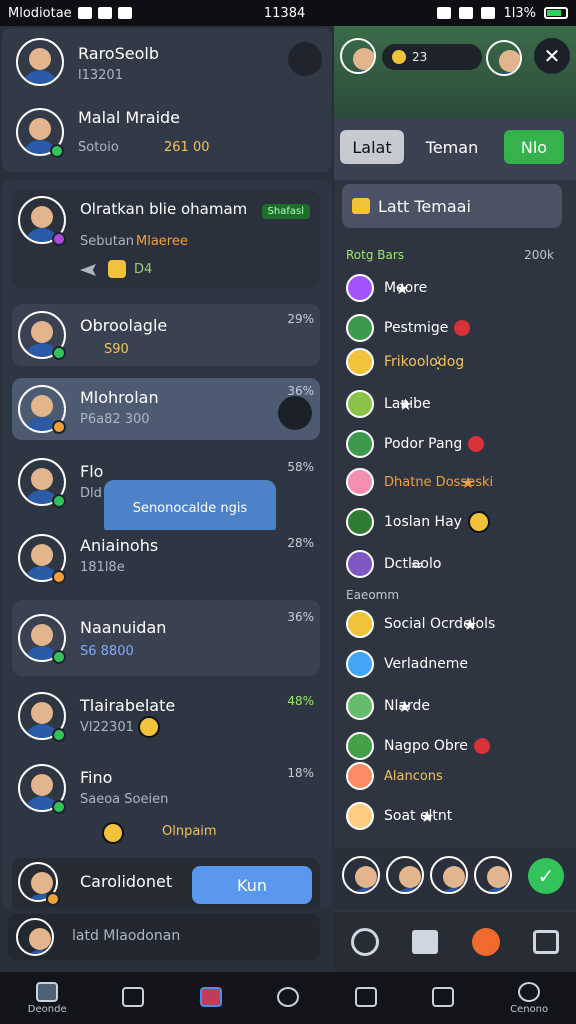  I want to click on nav-house, so click(133, 998).